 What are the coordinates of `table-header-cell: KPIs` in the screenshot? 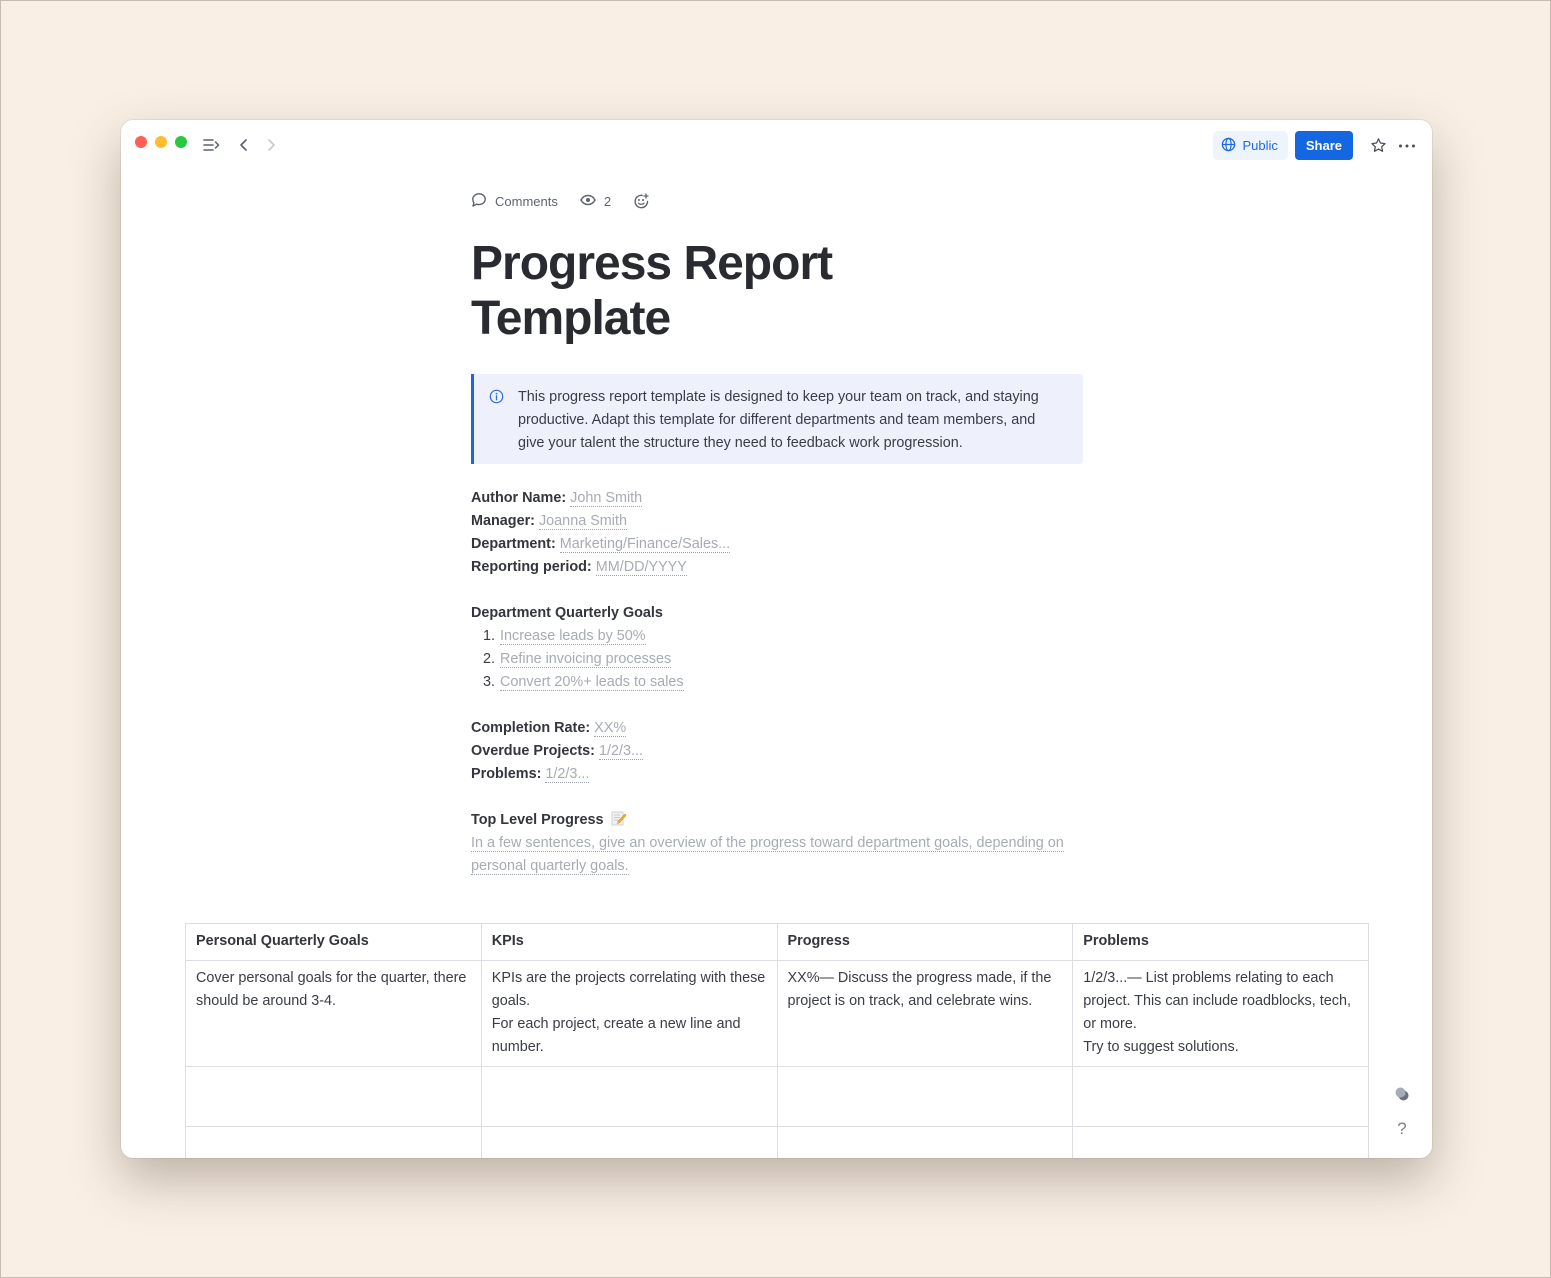 It's located at (629, 942).